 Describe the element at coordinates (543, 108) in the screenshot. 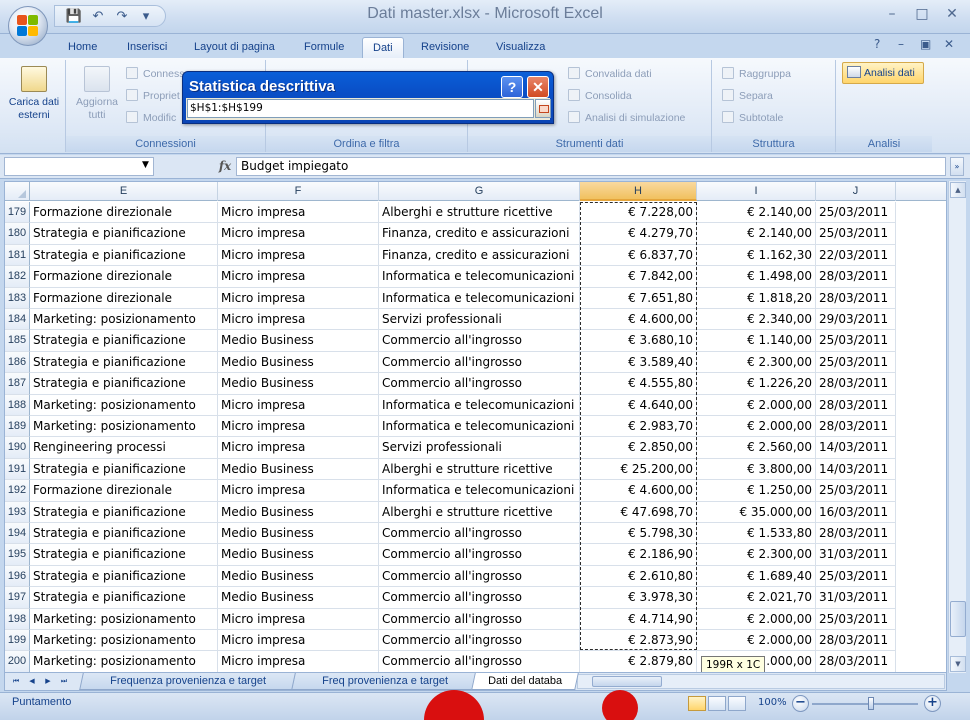

I see `expand-dialog-icon` at that location.